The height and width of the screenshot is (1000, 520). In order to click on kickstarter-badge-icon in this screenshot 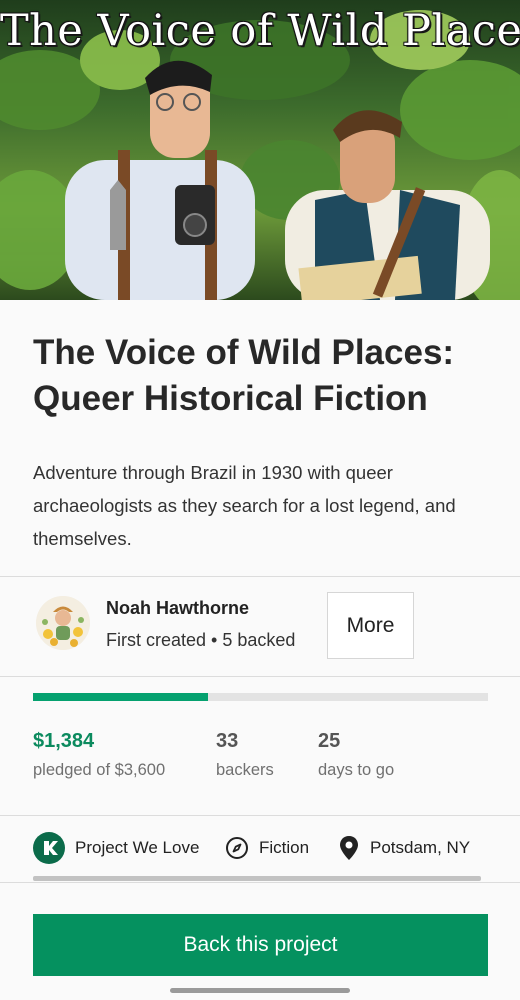, I will do `click(49, 848)`.